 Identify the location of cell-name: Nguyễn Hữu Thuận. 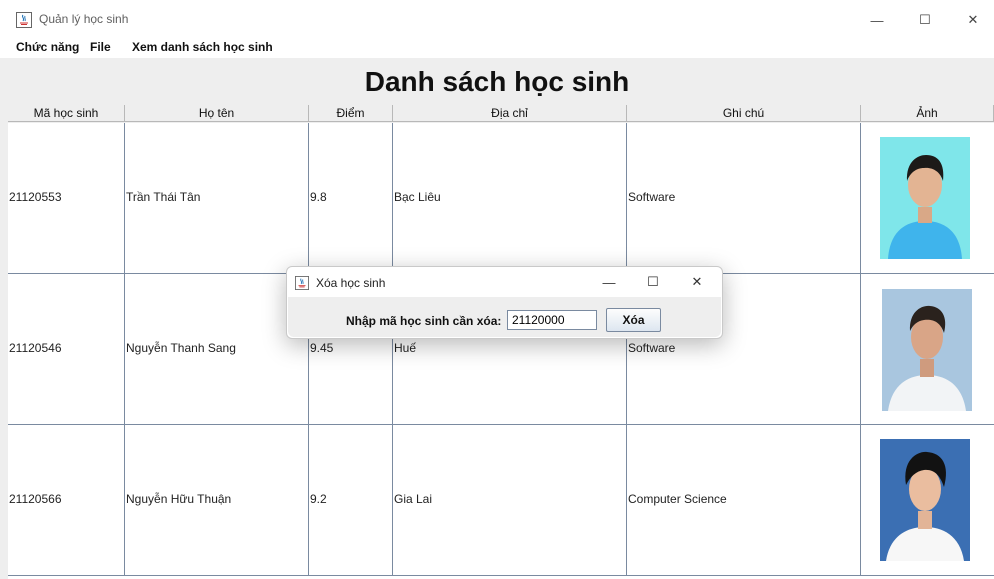
(217, 500).